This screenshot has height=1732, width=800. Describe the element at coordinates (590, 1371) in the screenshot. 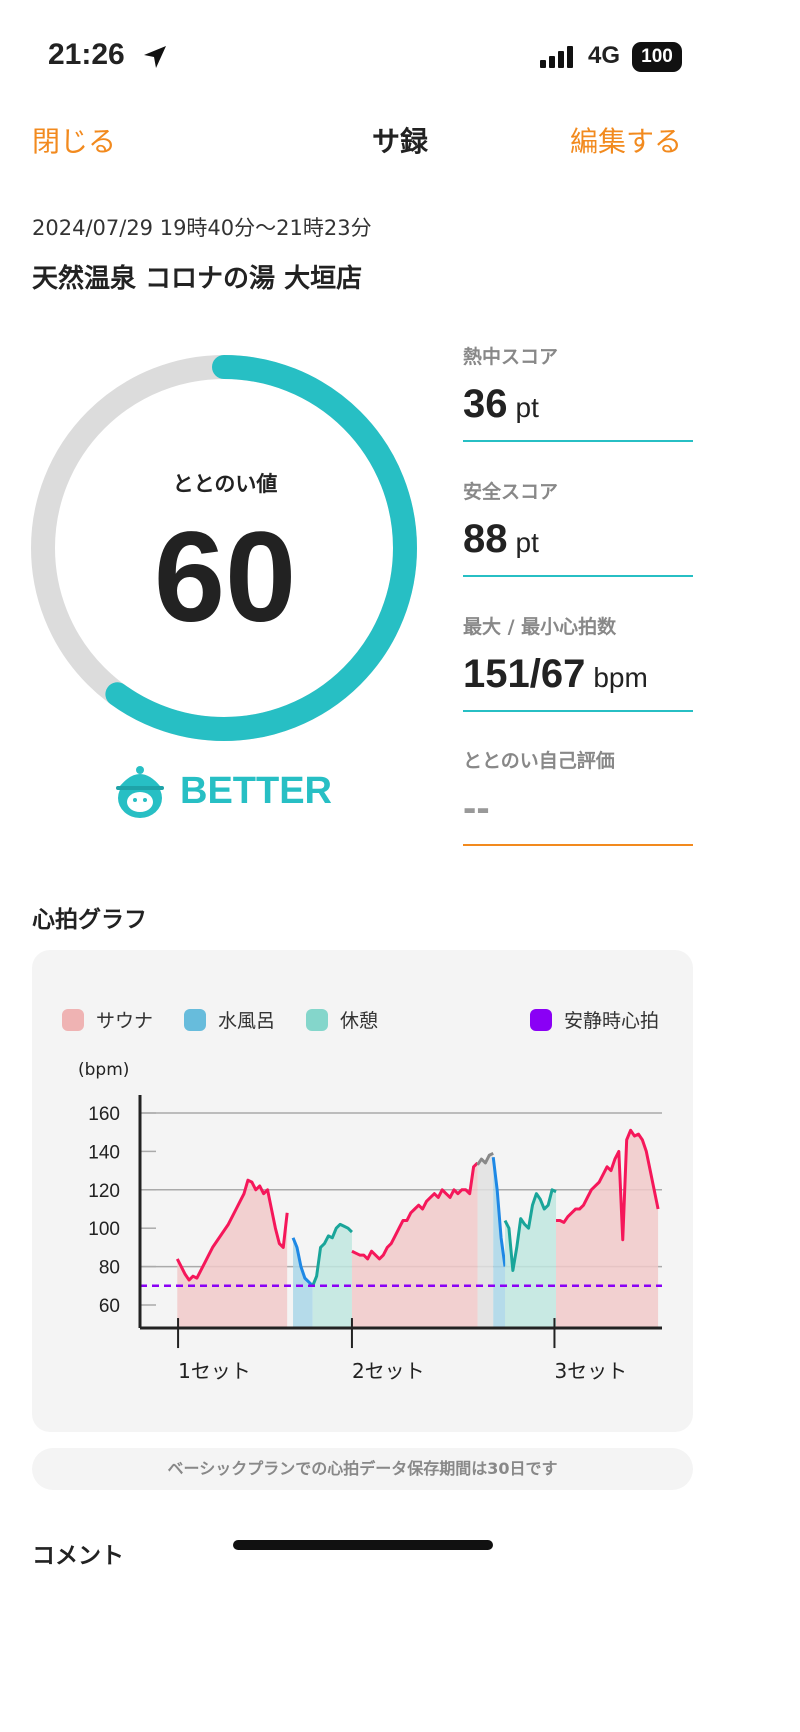

I see `x-tick-label: 3セット` at that location.